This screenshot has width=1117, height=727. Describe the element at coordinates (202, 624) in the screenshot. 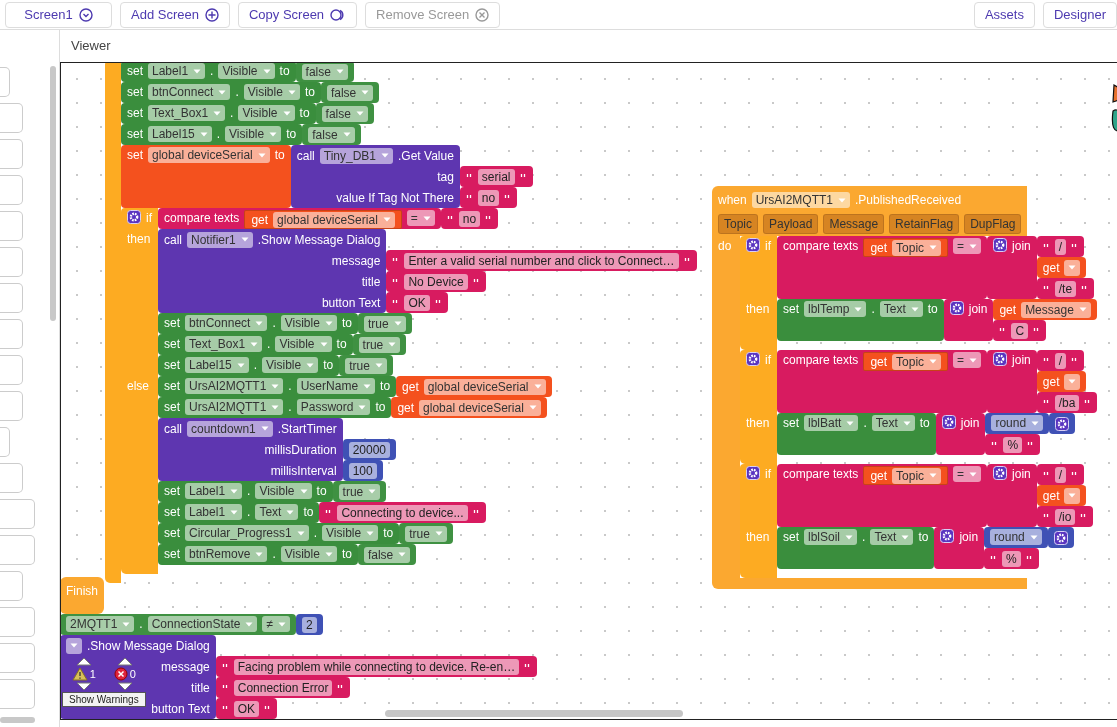

I see `dropdown-field: ConnectionState` at that location.